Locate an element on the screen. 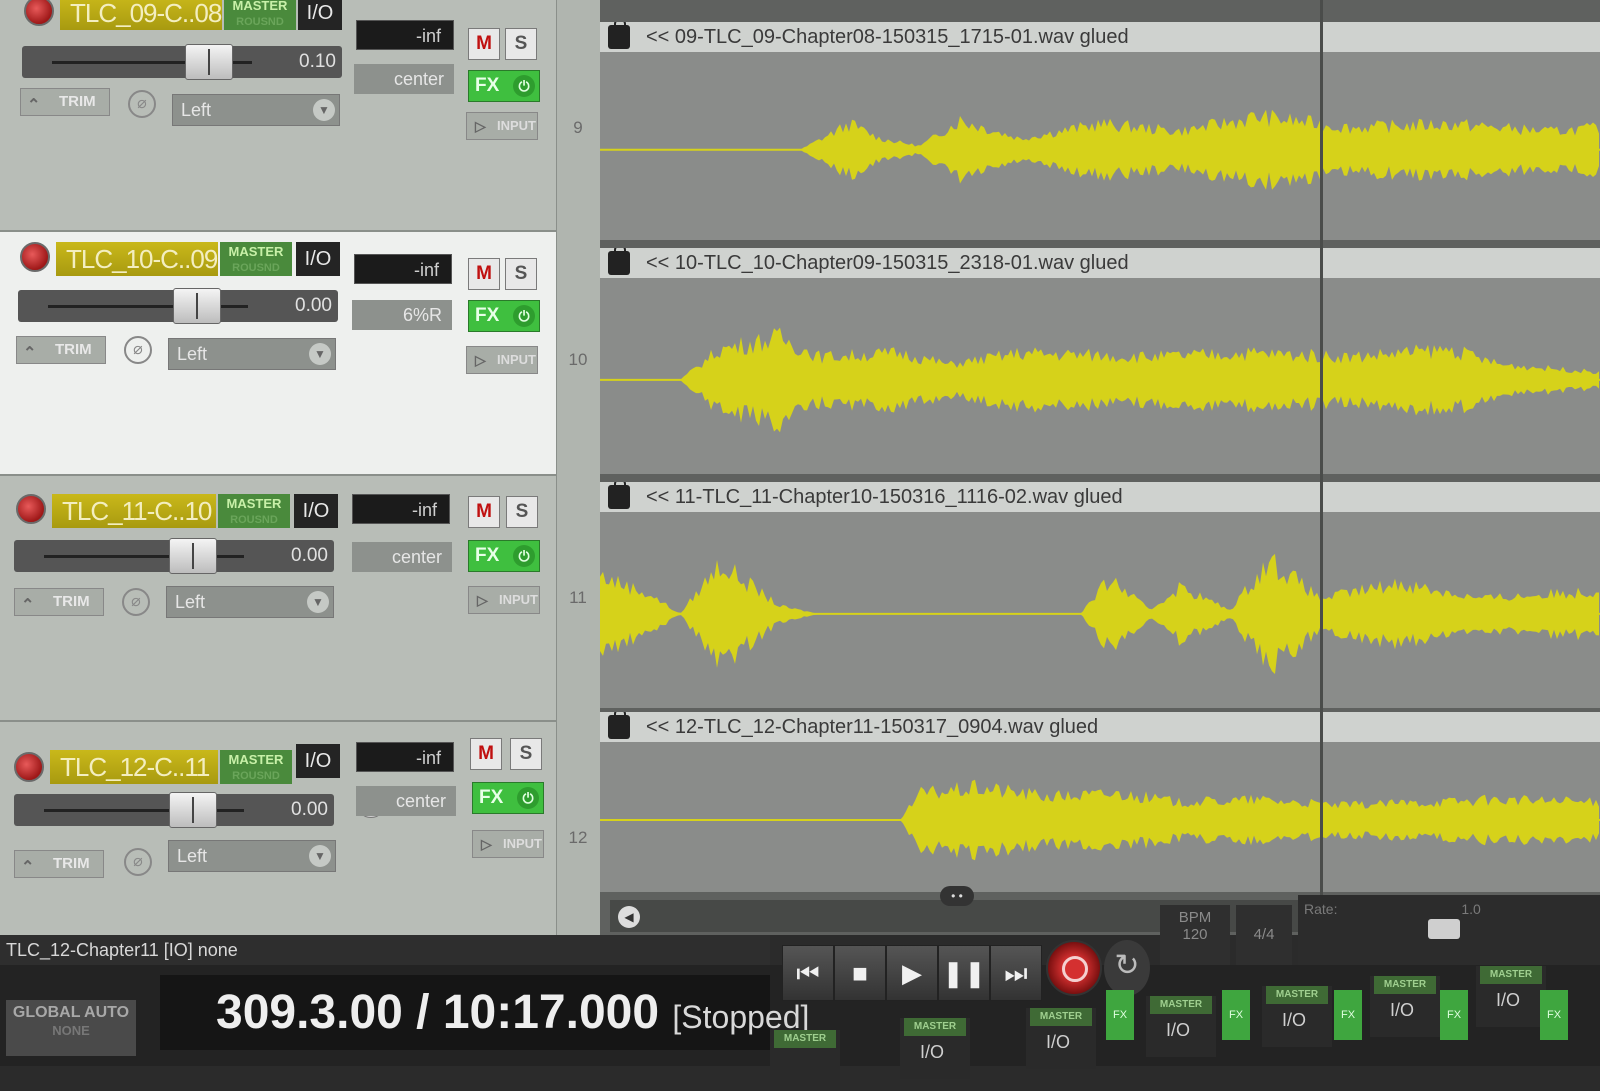 This screenshot has height=1091, width=1600. scroll-left-icon: ◀ is located at coordinates (629, 917).